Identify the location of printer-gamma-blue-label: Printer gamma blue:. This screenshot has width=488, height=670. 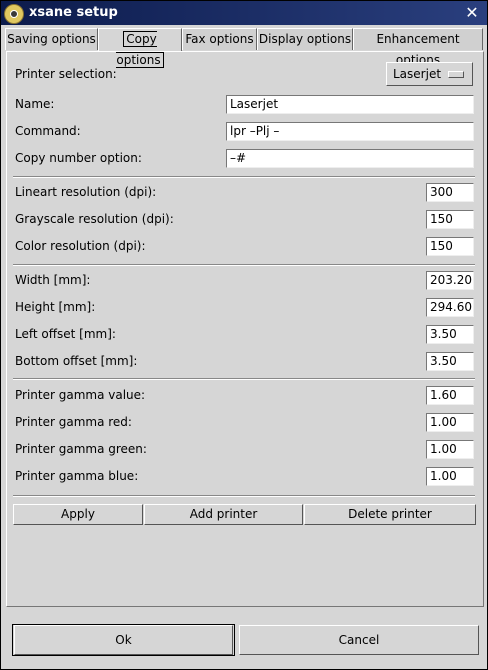
(77, 476).